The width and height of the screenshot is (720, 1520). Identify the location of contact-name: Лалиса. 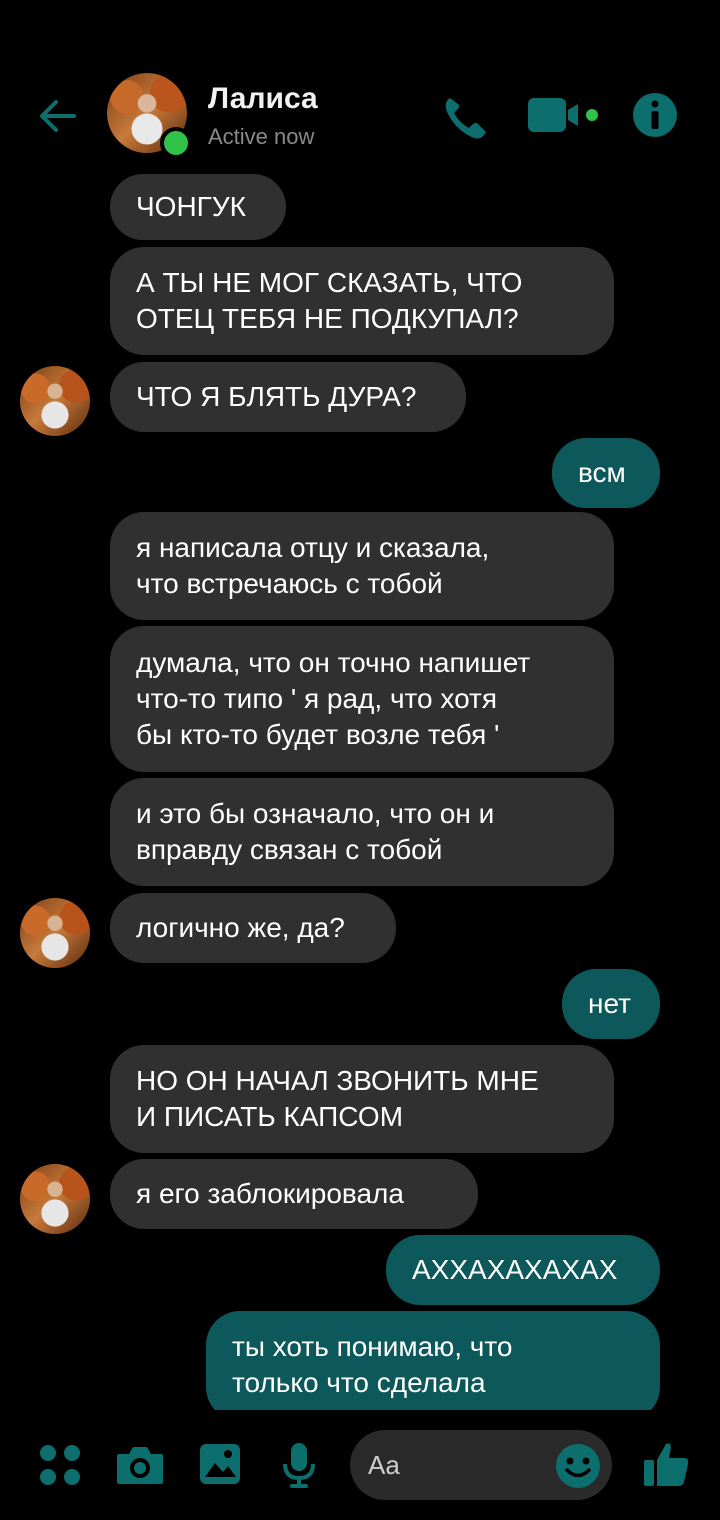
(263, 99).